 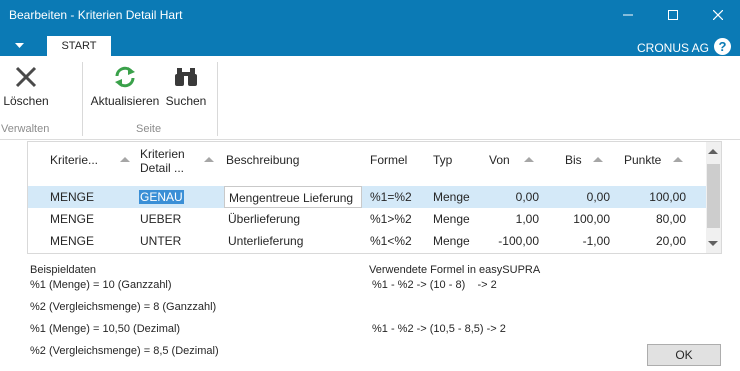 I want to click on tab-start: START, so click(x=79, y=46).